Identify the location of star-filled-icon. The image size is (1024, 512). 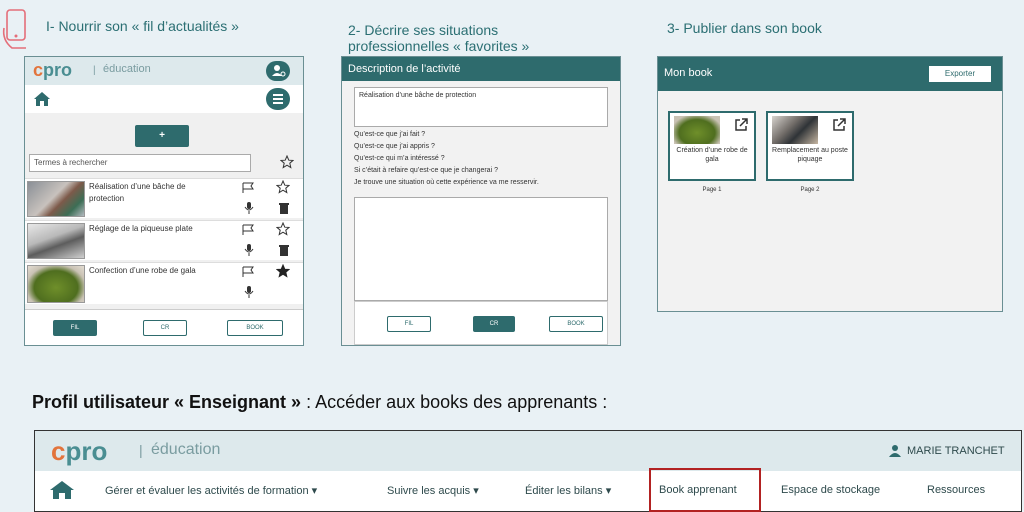
(283, 273).